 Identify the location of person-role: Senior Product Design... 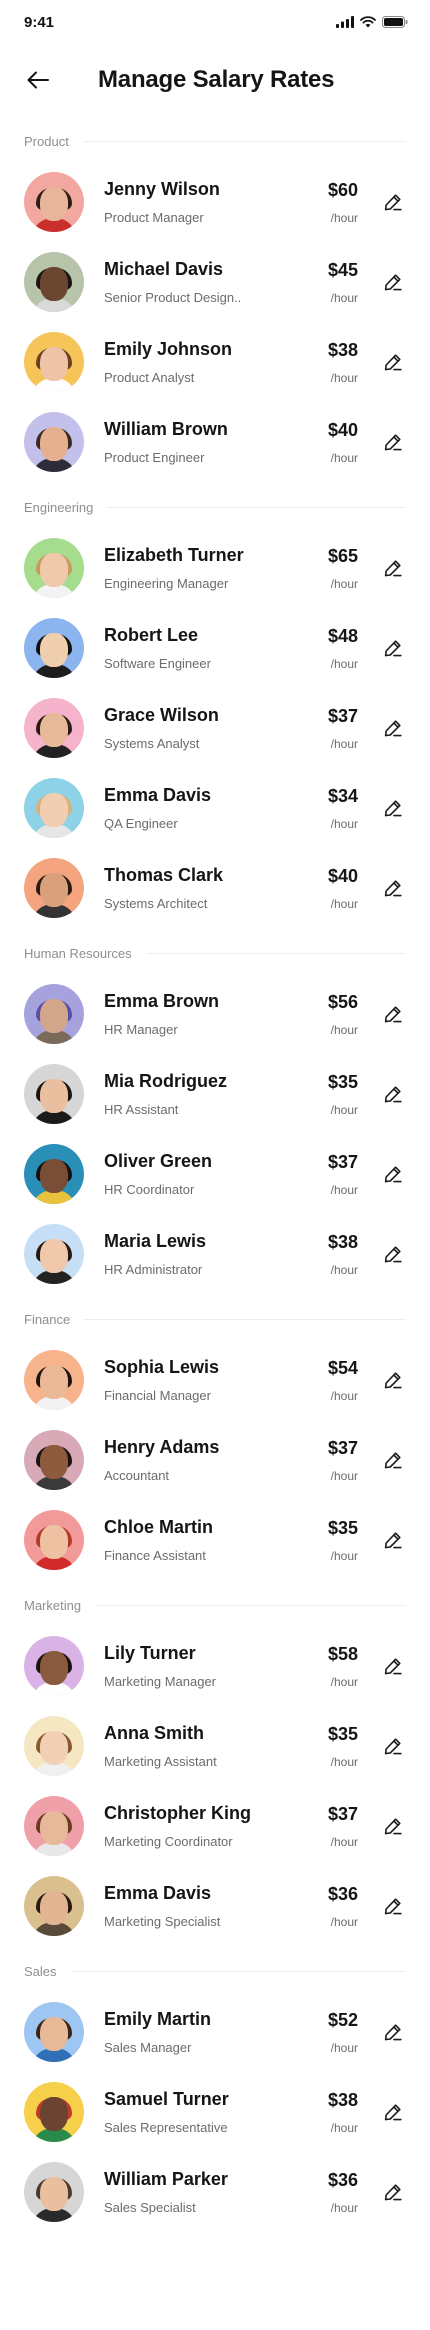
(173, 297).